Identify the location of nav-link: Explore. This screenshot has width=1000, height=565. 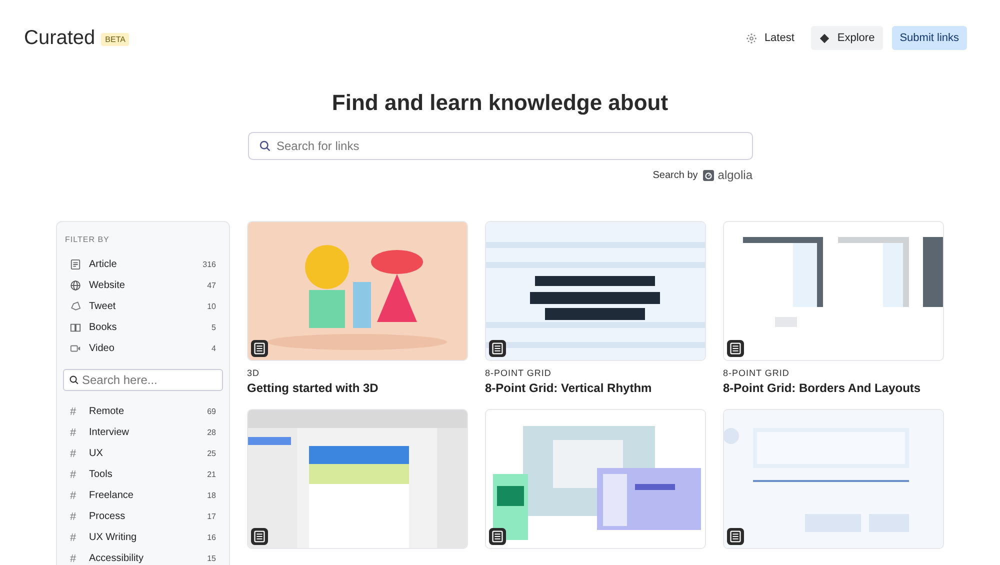
(847, 38).